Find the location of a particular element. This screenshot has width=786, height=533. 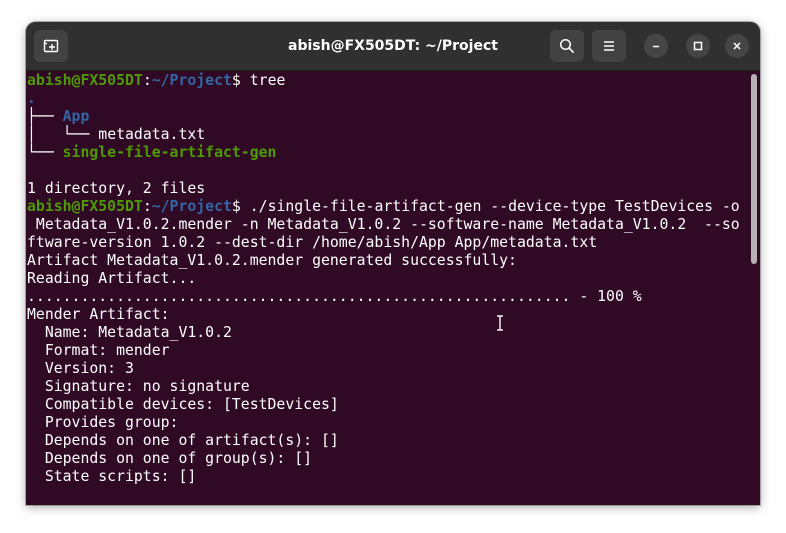

menu-button is located at coordinates (609, 46).